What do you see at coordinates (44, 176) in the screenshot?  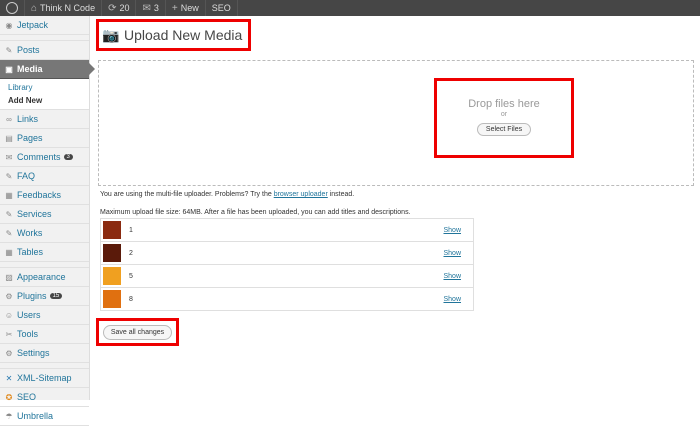 I see `sidebar-item-faq: ✎ FAQ` at bounding box center [44, 176].